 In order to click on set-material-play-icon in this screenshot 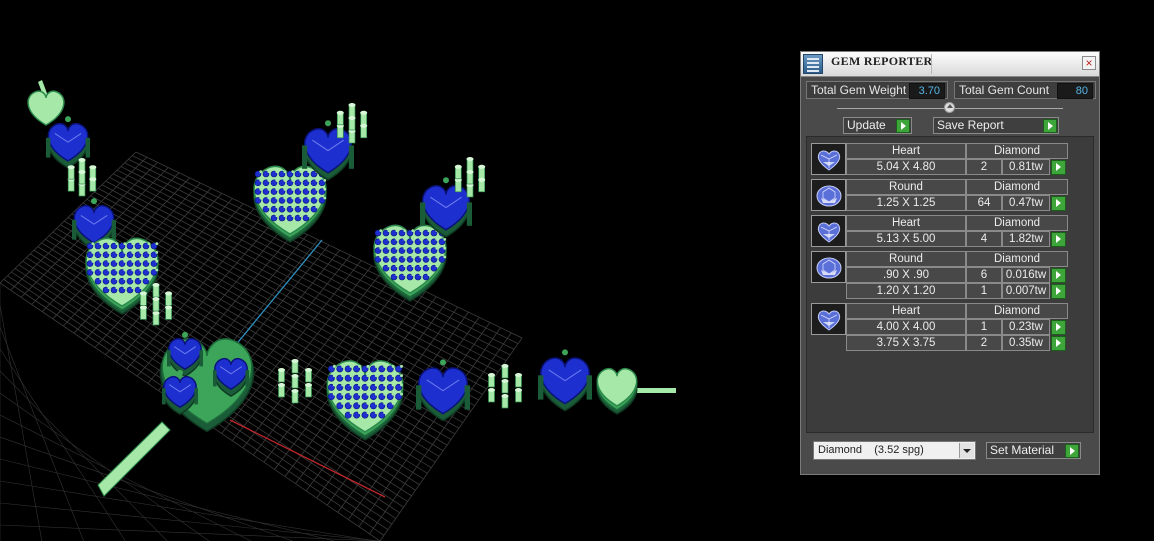, I will do `click(1072, 451)`.